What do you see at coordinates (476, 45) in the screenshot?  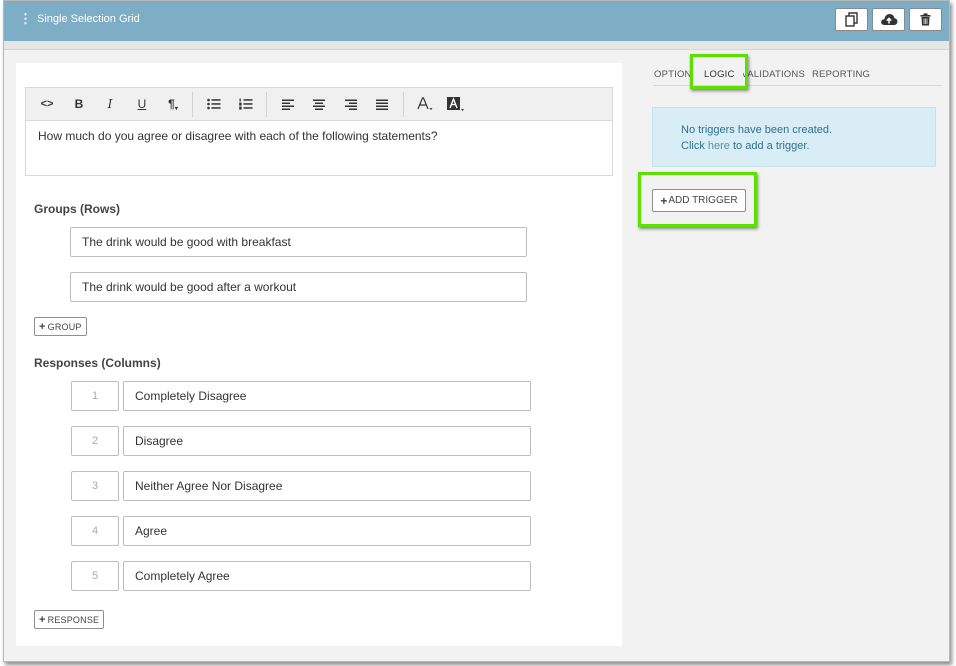 I see `header-divider` at bounding box center [476, 45].